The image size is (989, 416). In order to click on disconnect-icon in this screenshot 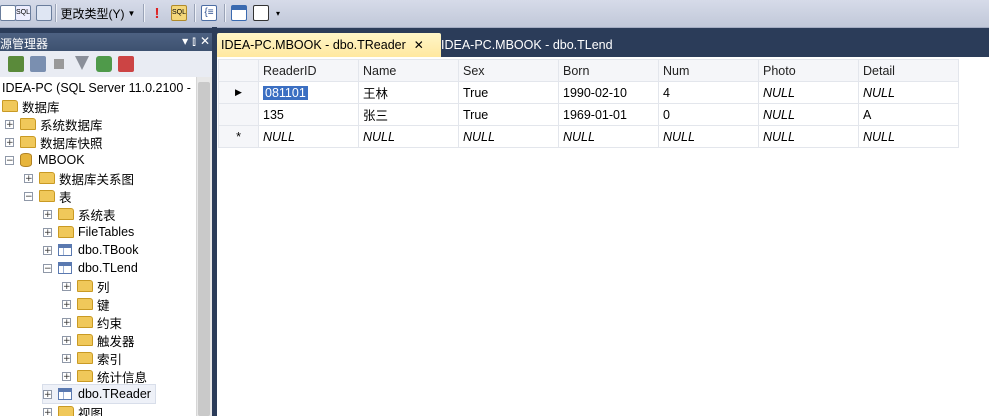, I will do `click(38, 64)`.